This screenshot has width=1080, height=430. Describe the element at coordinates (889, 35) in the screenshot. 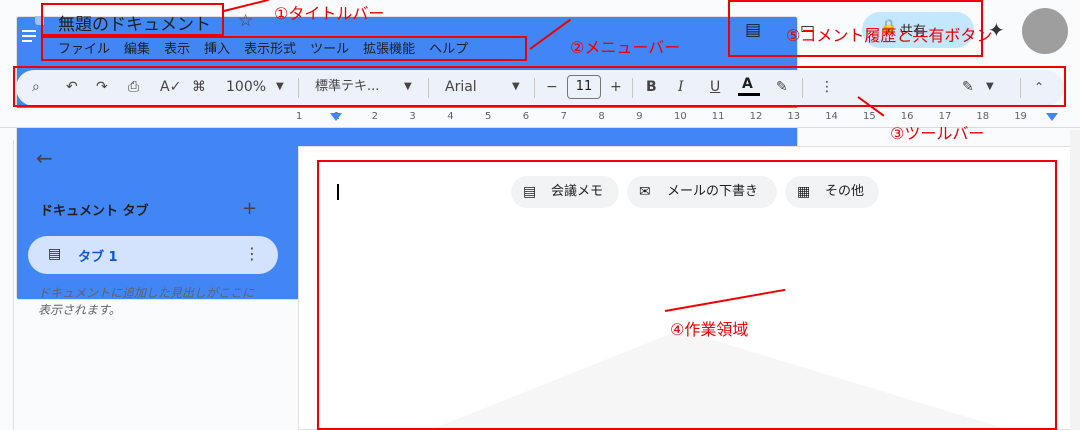

I see `annotation-comment-share: ⑤コメント履歴と共有ボタン` at that location.